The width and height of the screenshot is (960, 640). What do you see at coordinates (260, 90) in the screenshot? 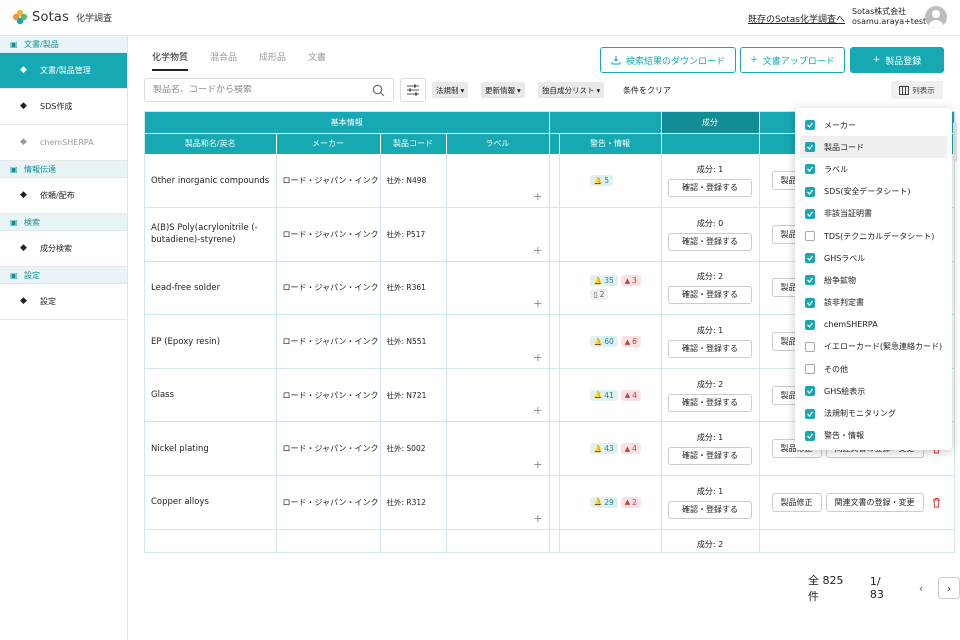
I see `search-input` at bounding box center [260, 90].